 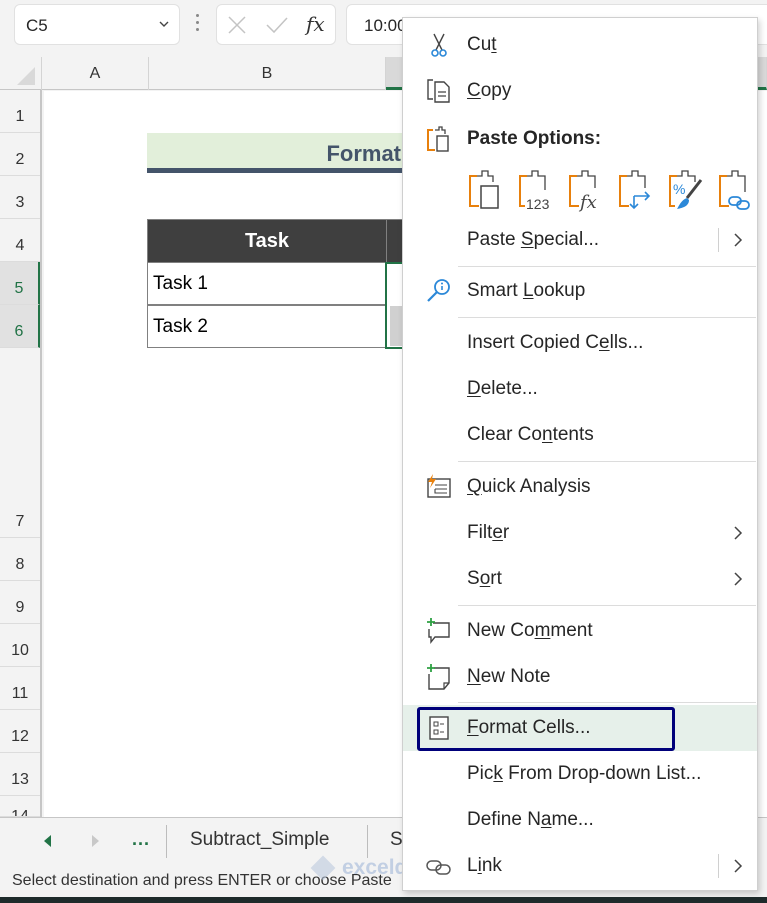 I want to click on menu-label: Smart Lookup, so click(x=526, y=290).